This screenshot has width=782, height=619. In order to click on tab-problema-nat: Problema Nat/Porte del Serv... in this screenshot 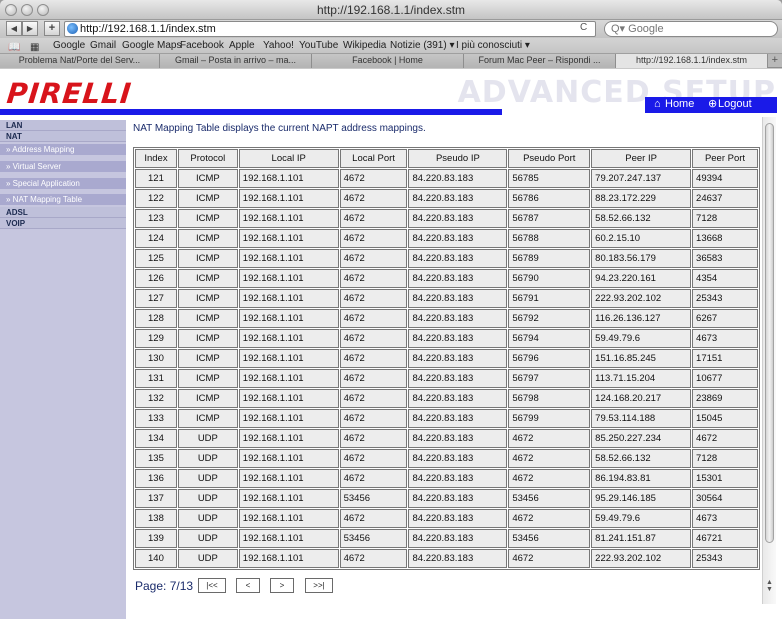, I will do `click(80, 61)`.